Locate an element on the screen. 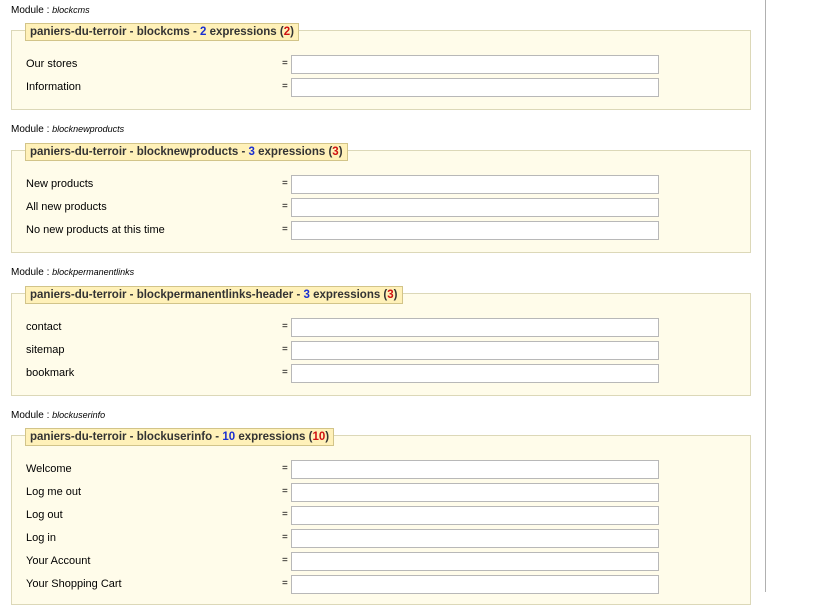  field-label: Log out is located at coordinates (44, 515).